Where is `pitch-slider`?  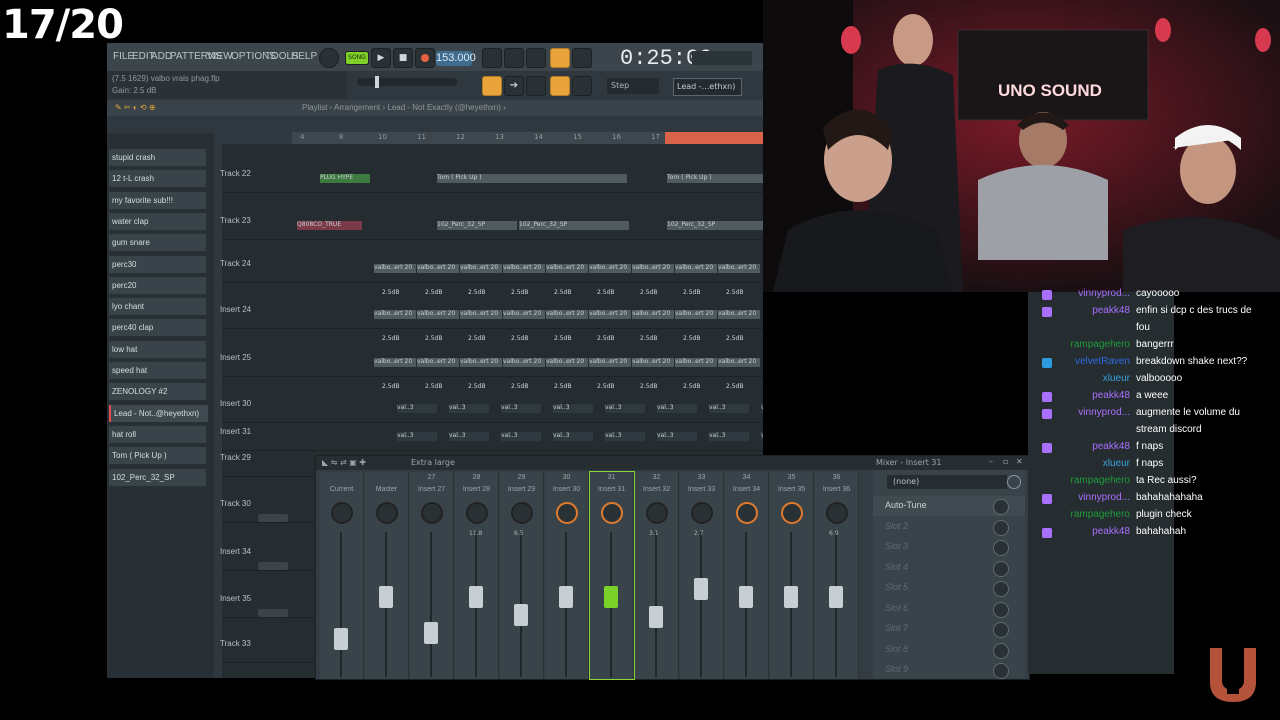
pitch-slider is located at coordinates (407, 82).